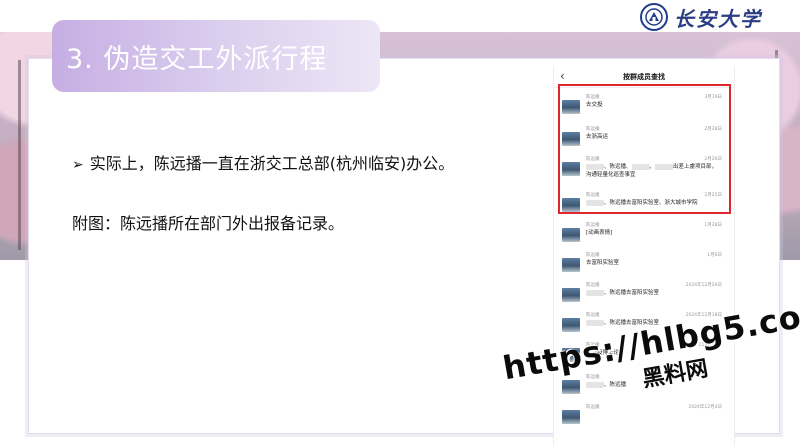 The width and height of the screenshot is (800, 446). Describe the element at coordinates (703, 285) in the screenshot. I see `message-date: 2024年12月26日` at that location.